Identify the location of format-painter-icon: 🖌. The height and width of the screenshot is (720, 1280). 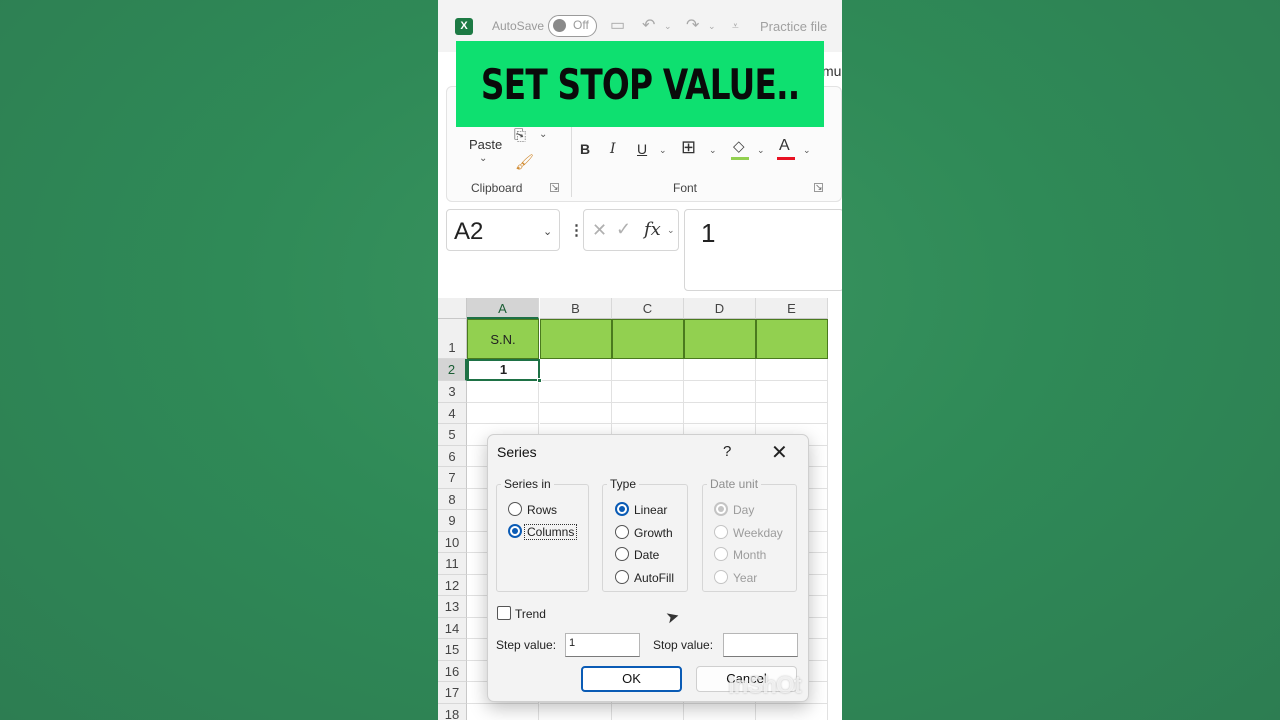
(524, 162).